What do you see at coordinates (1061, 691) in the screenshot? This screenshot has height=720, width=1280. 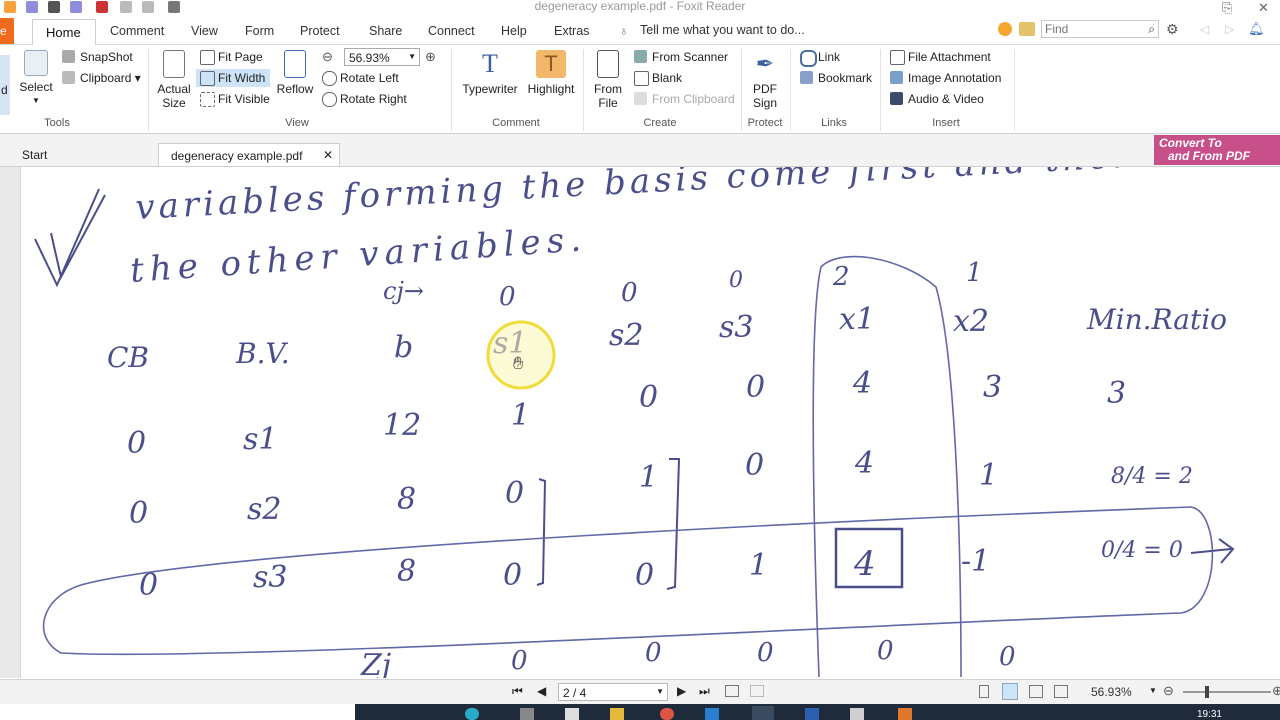 I see `continuous-facing-icon` at bounding box center [1061, 691].